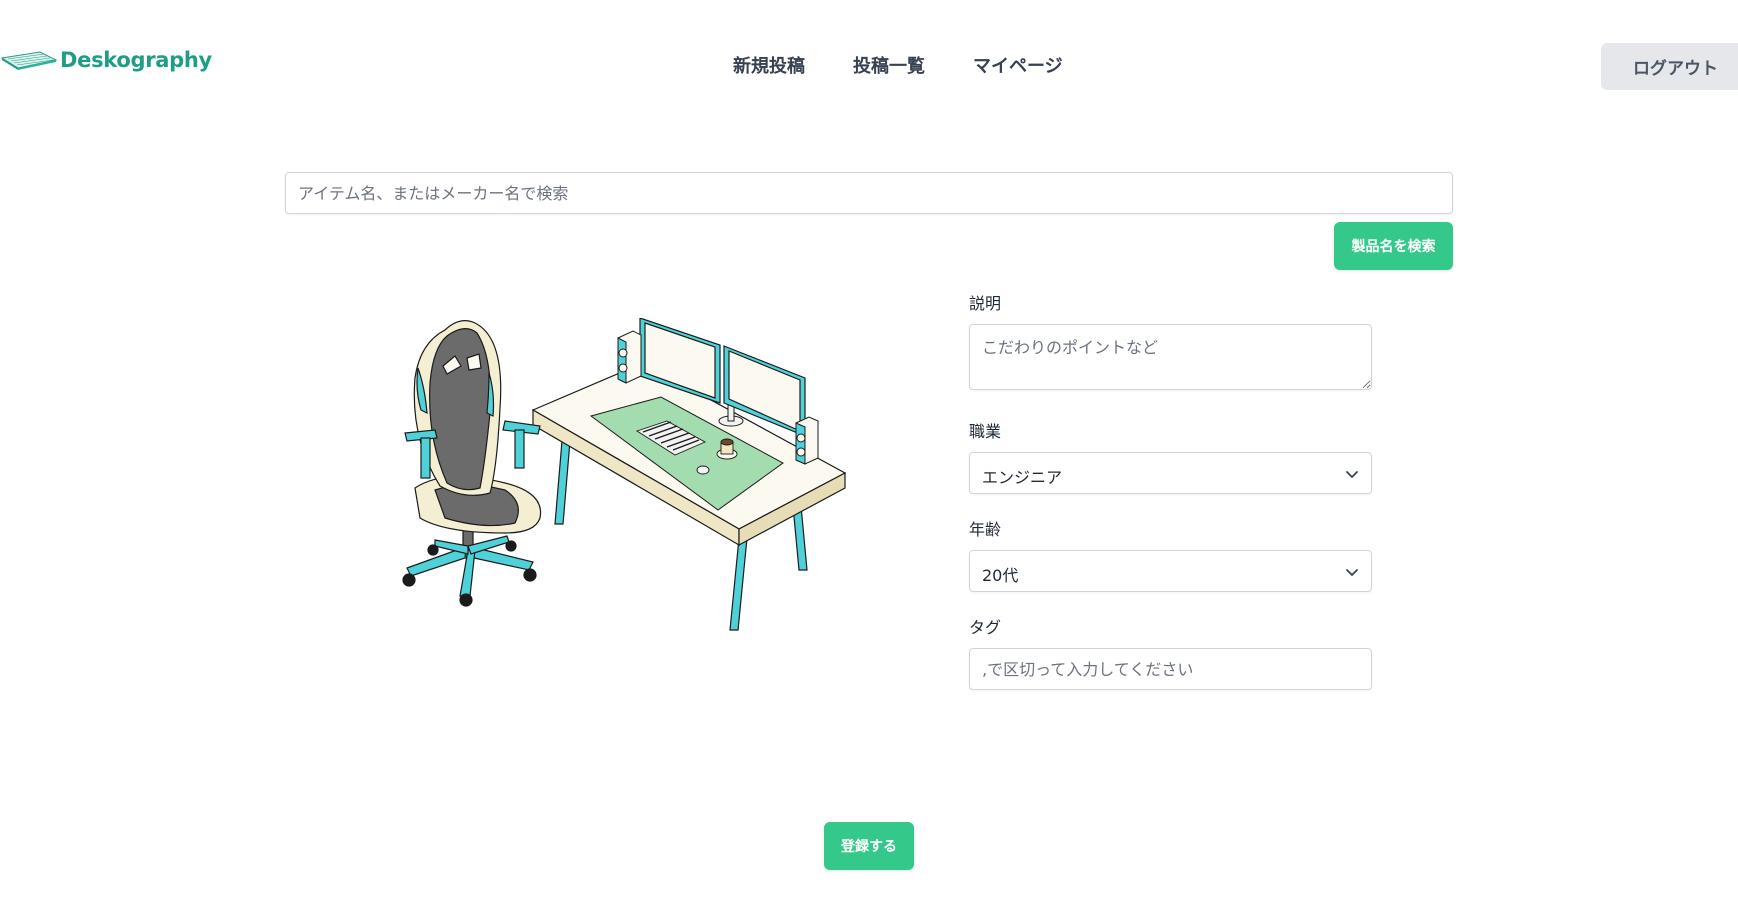  Describe the element at coordinates (1018, 65) in the screenshot. I see `nav-my-page: マイページ` at that location.